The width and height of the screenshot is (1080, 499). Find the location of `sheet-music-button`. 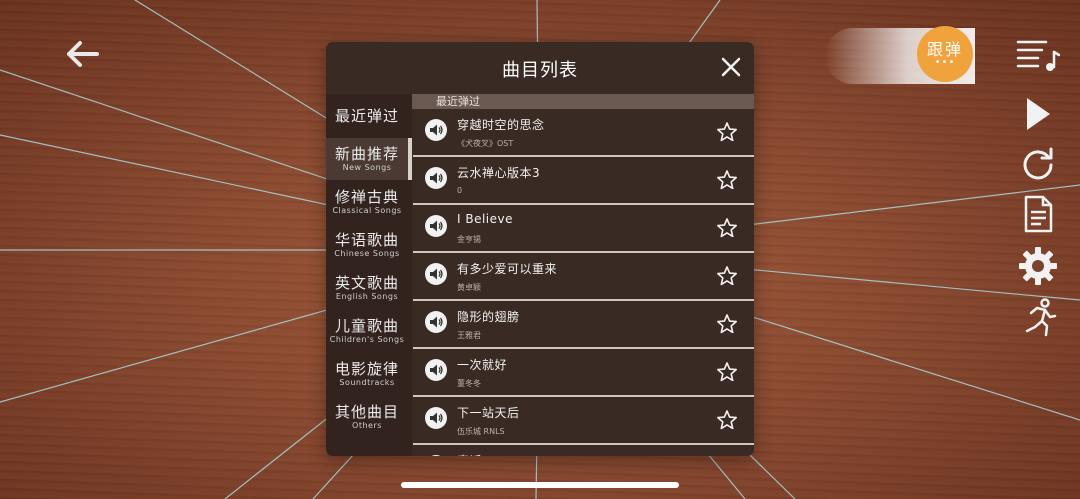

sheet-music-button is located at coordinates (1038, 214).